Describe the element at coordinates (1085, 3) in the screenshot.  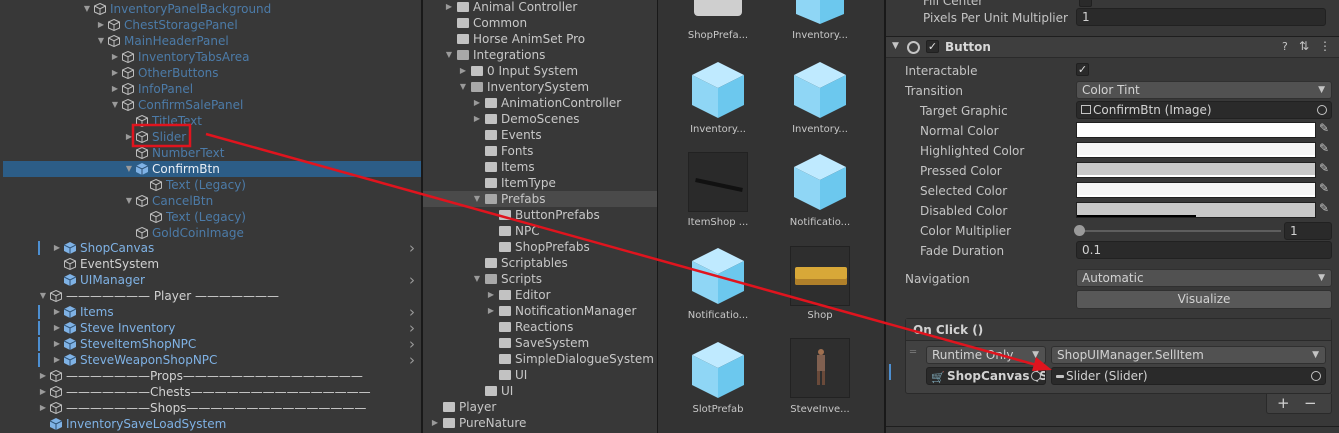
I see `fill-center-checkbox` at that location.